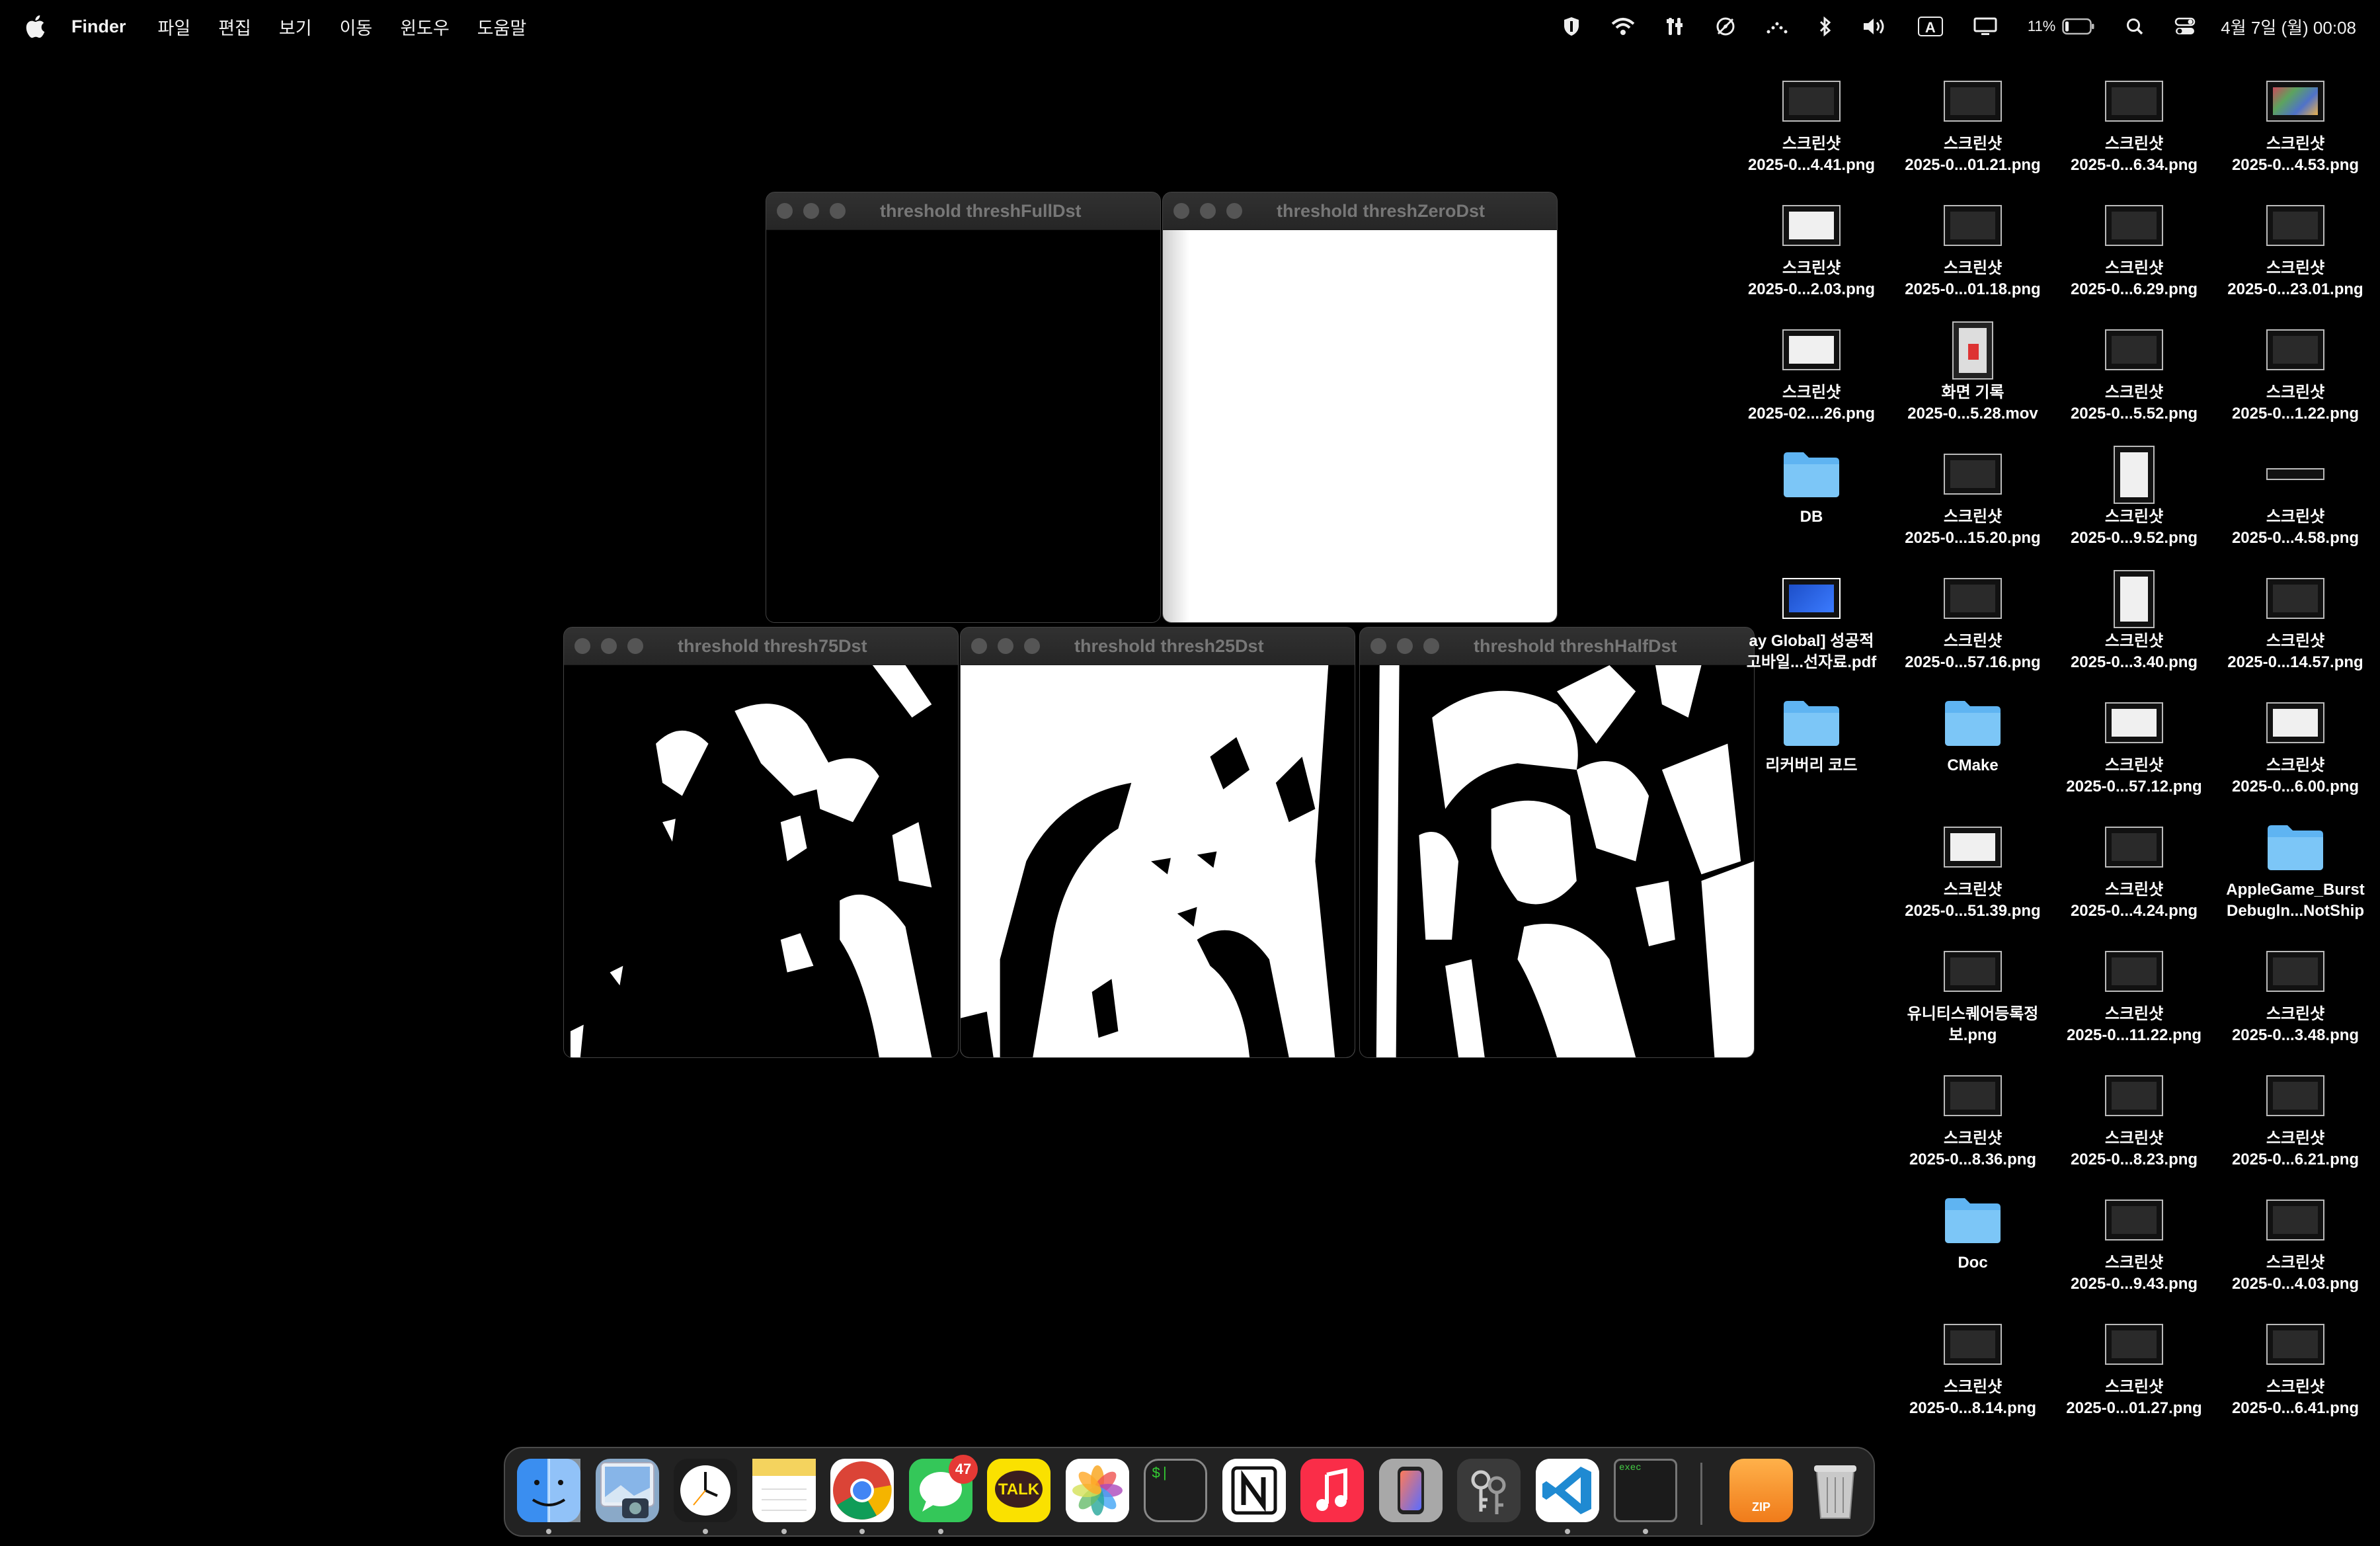 The height and width of the screenshot is (1546, 2380). Describe the element at coordinates (2134, 26) in the screenshot. I see `spotlight-search-icon` at that location.